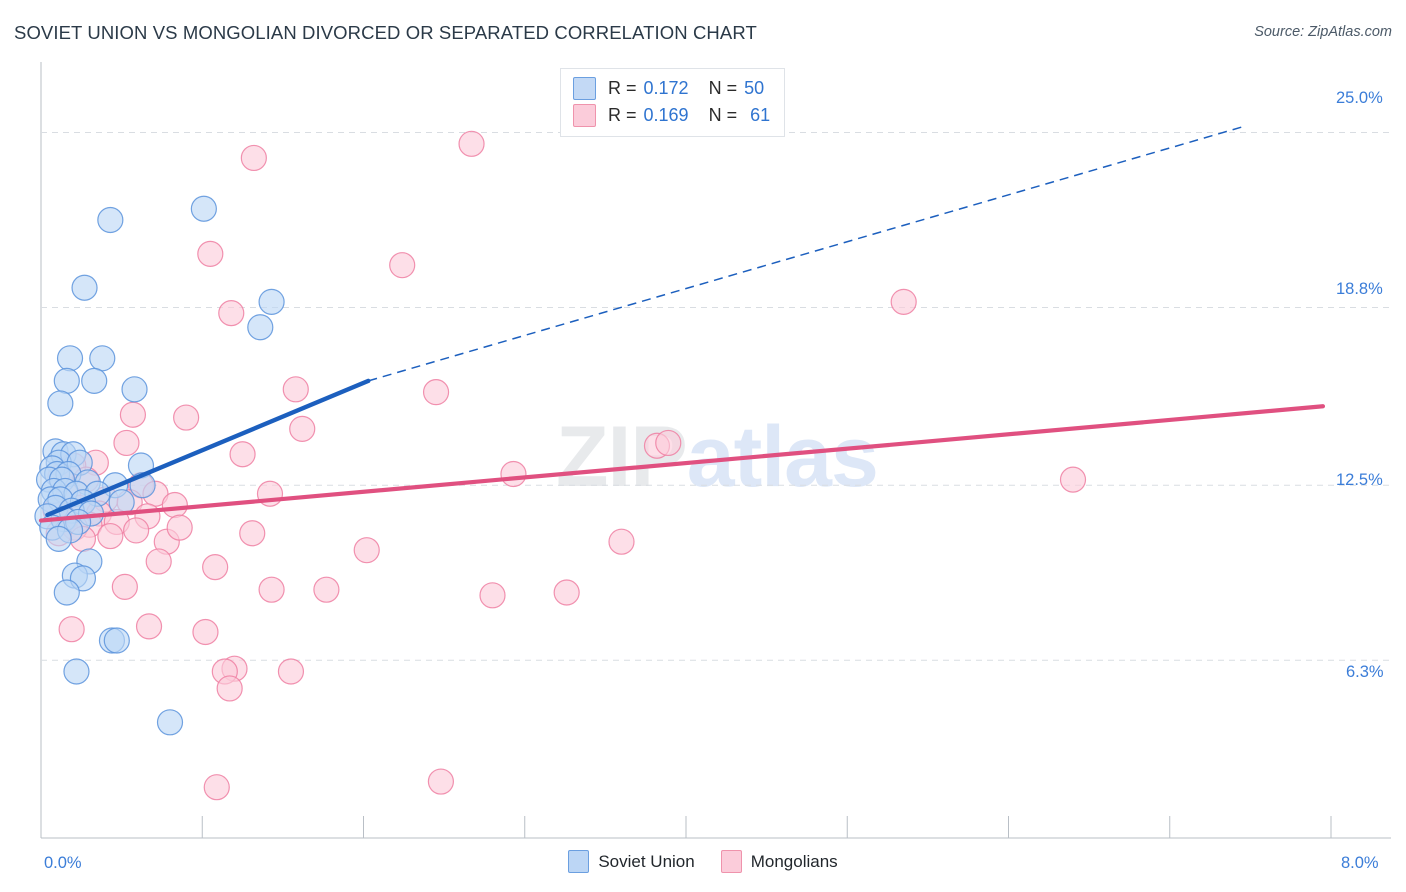 The width and height of the screenshot is (1406, 892). Describe the element at coordinates (622, 88) in the screenshot. I see `r-label-soviet: R =` at that location.